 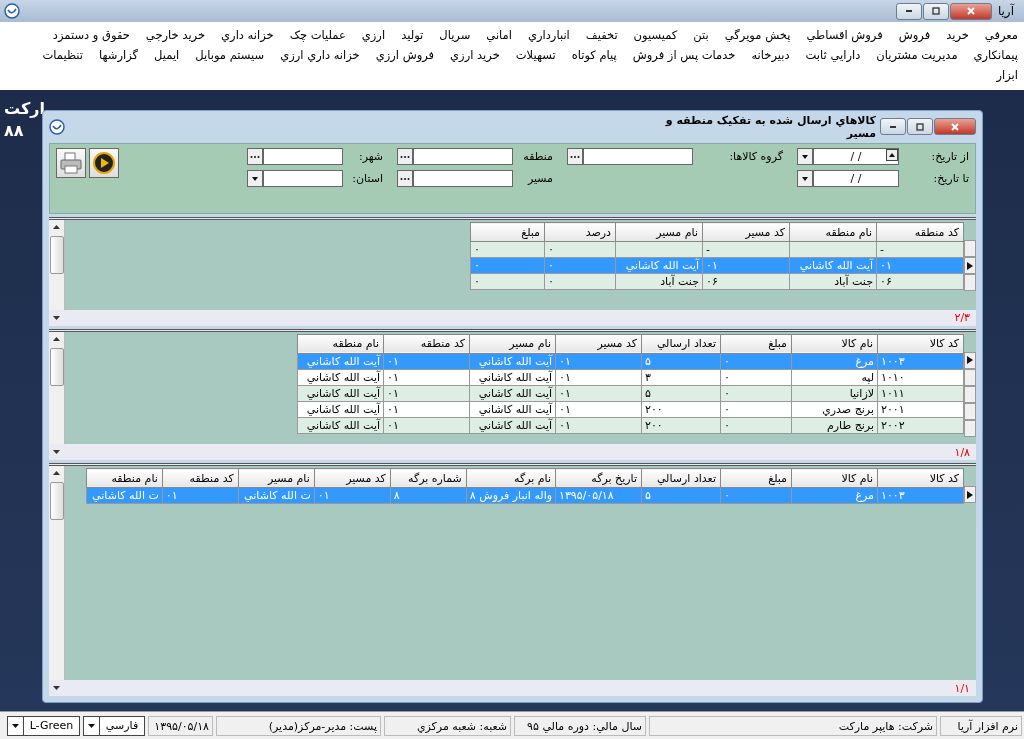 What do you see at coordinates (844, 35) in the screenshot?
I see `menu-item: فروش اقساطي` at bounding box center [844, 35].